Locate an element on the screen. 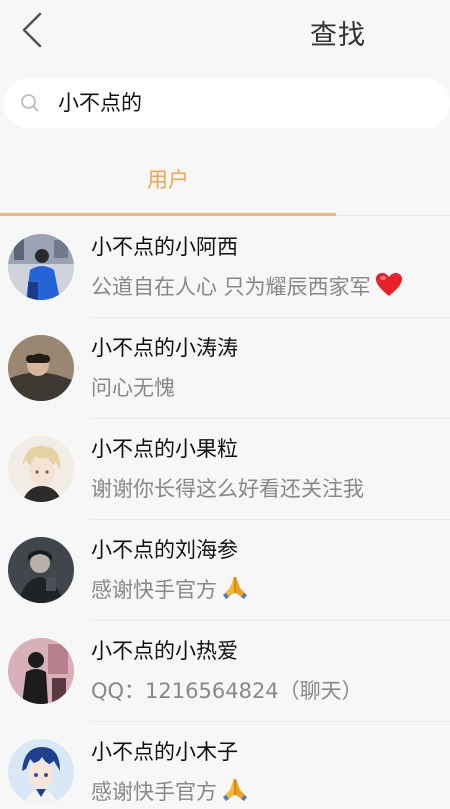  tab-users: 用户 is located at coordinates (168, 178).